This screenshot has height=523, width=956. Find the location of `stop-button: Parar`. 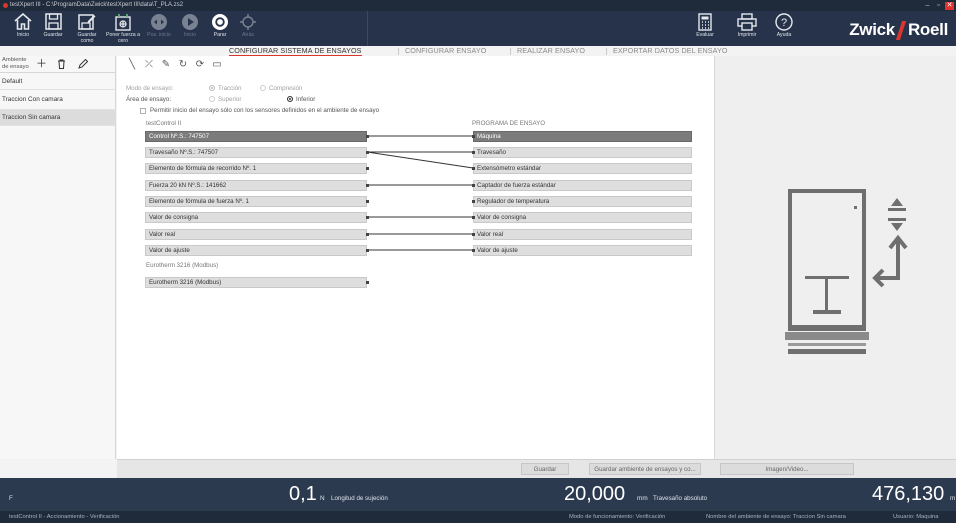

stop-button: Parar is located at coordinates (220, 28).